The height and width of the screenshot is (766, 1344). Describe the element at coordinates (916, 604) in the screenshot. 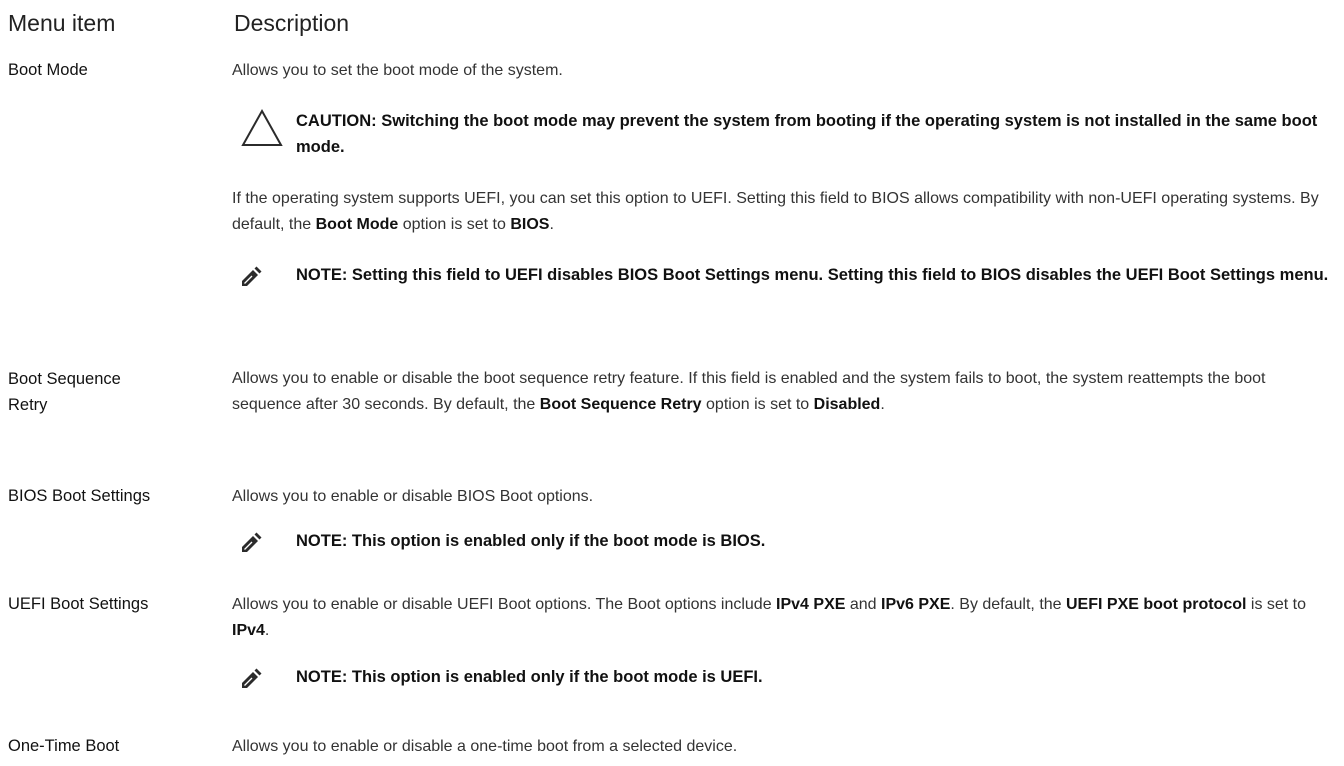

I see `bold-segment: IPv6 PXE` at that location.